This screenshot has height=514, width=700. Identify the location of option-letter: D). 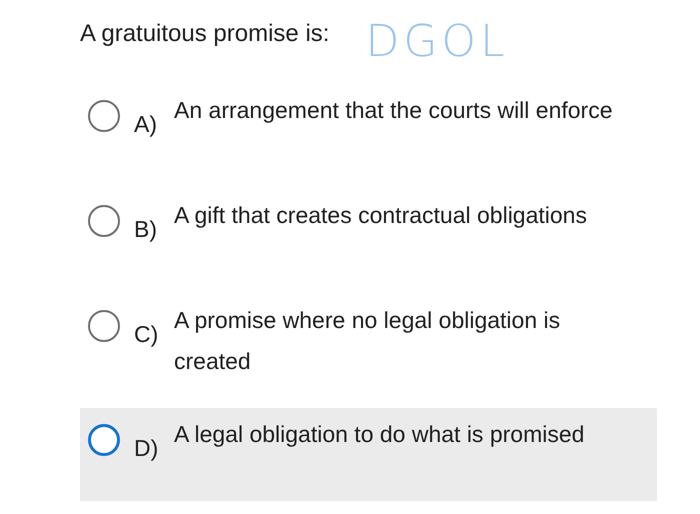
(147, 448).